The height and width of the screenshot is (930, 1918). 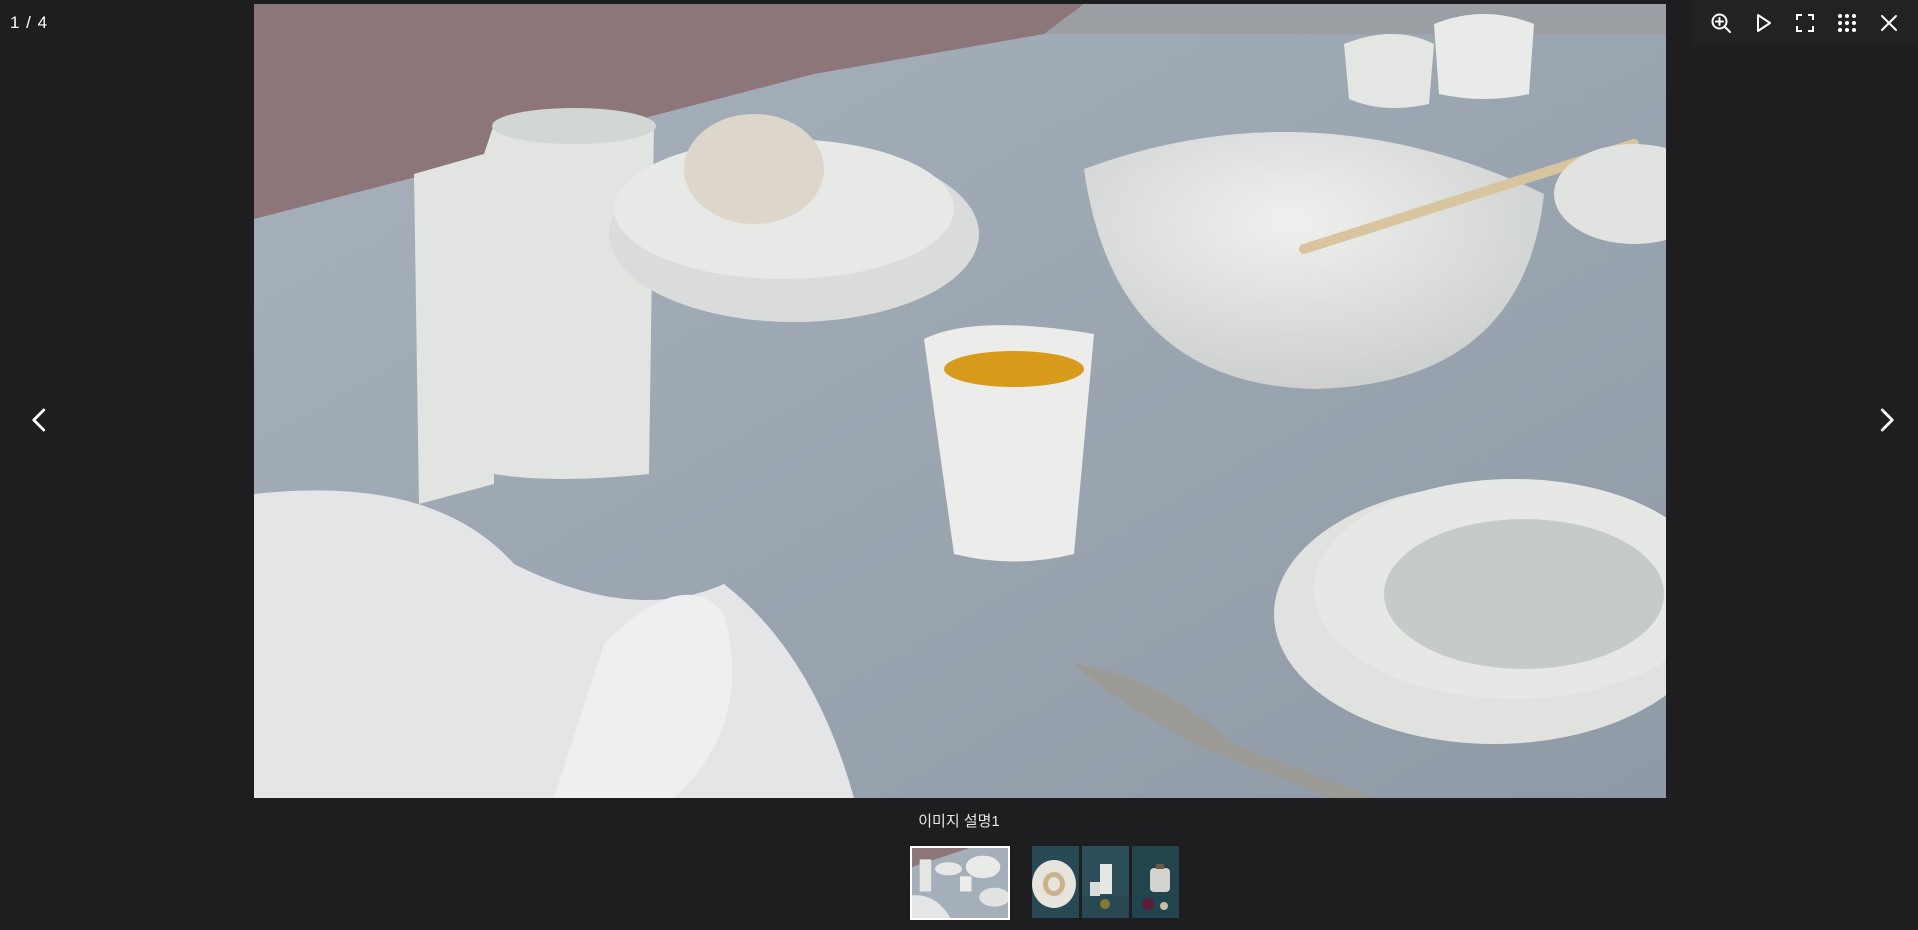 I want to click on thumbnail-strip, so click(x=1046, y=883).